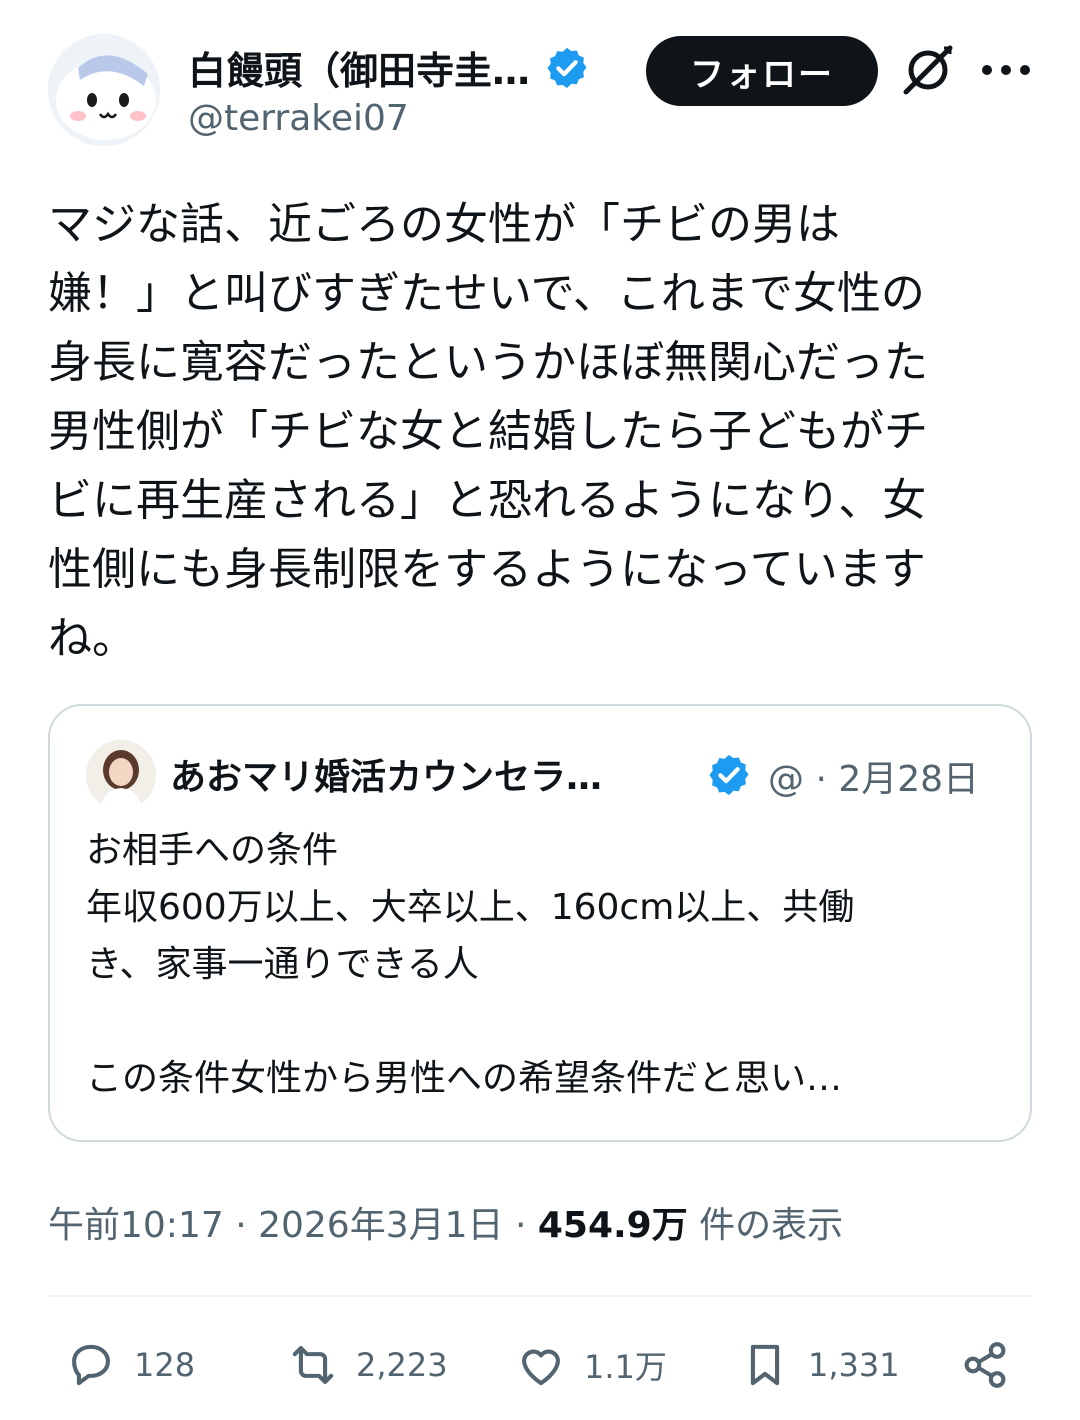 The image size is (1080, 1420). I want to click on more-icon, so click(1006, 70).